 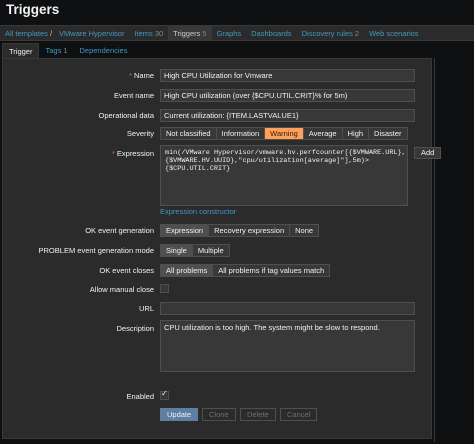 I want to click on tab-triggers: Triggers 5, so click(x=190, y=33).